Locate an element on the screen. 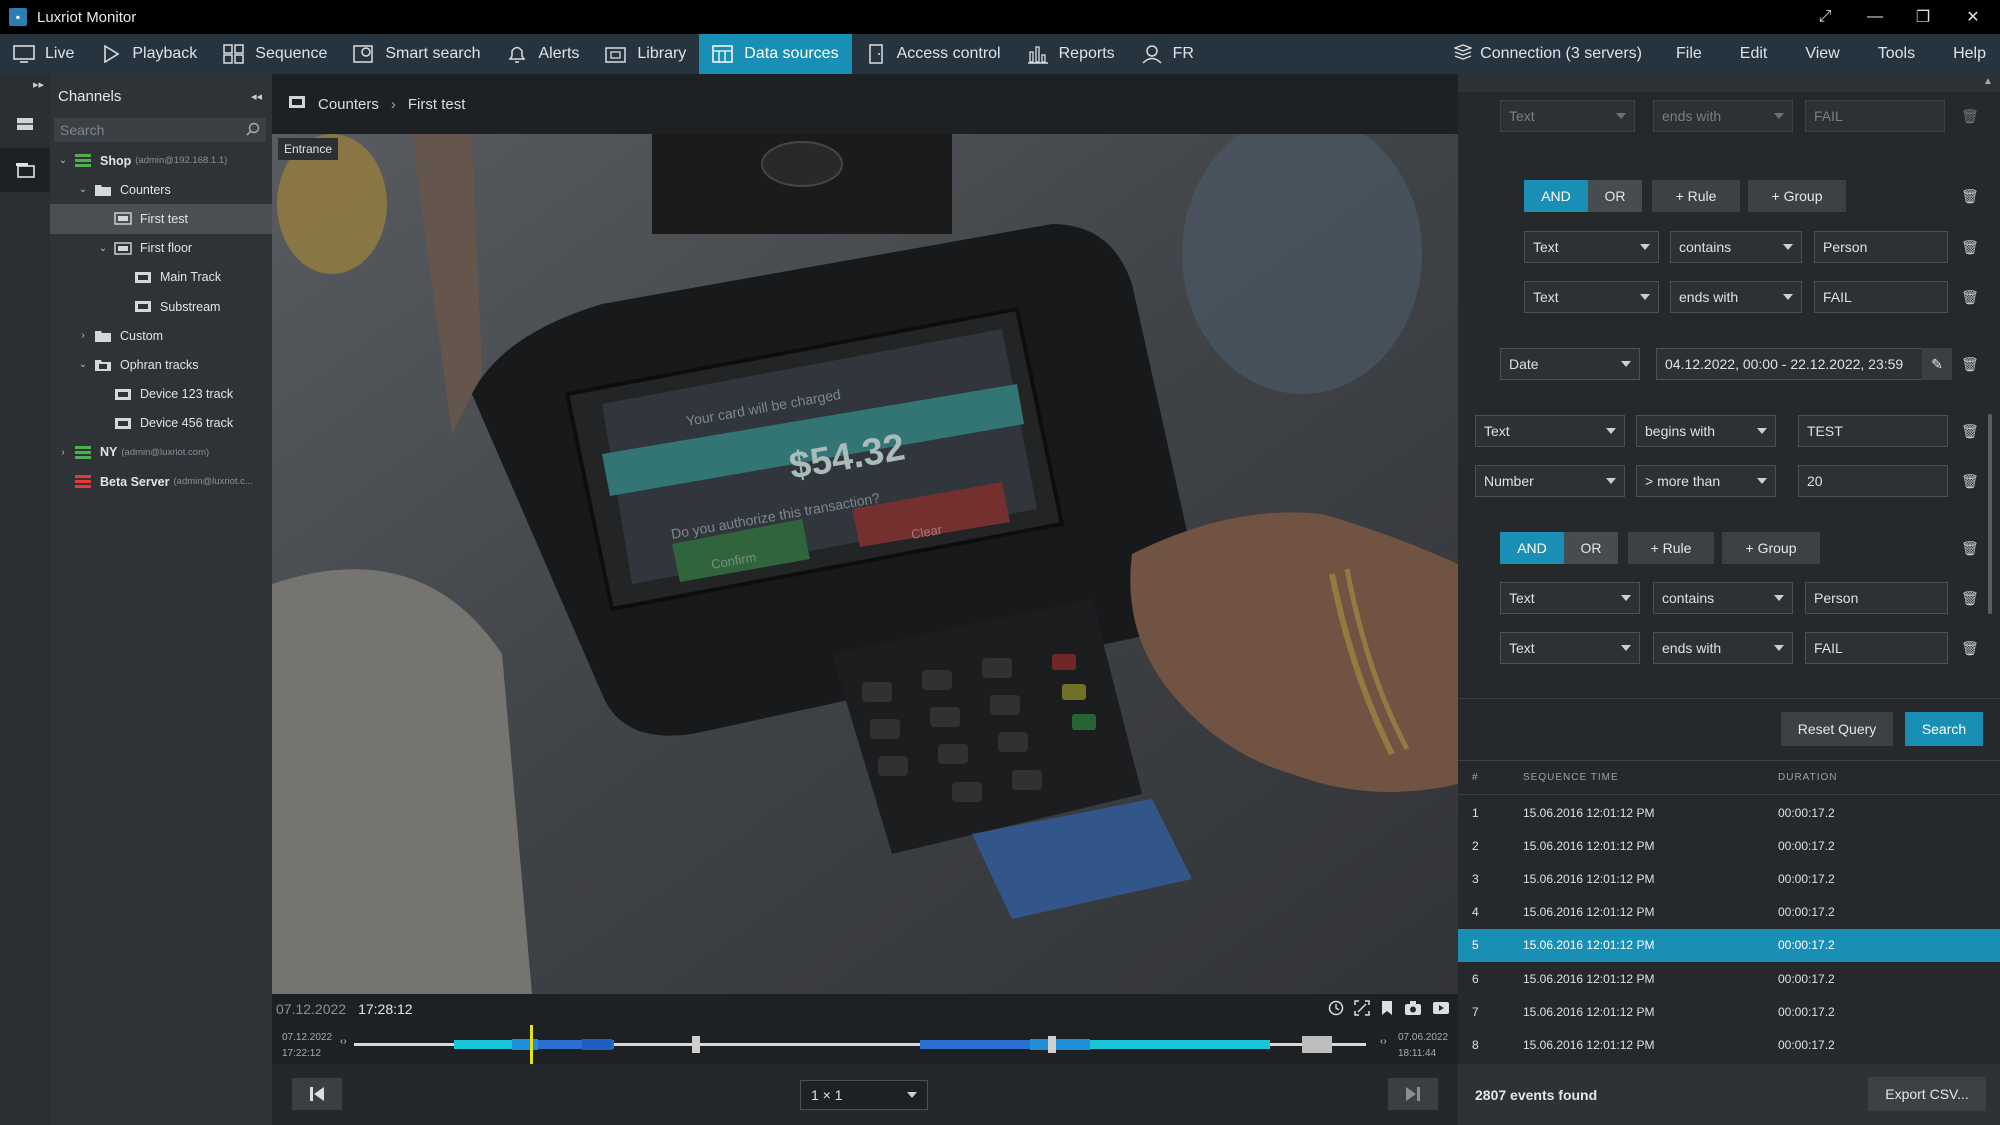  tree-item: Substream is located at coordinates (161, 306).